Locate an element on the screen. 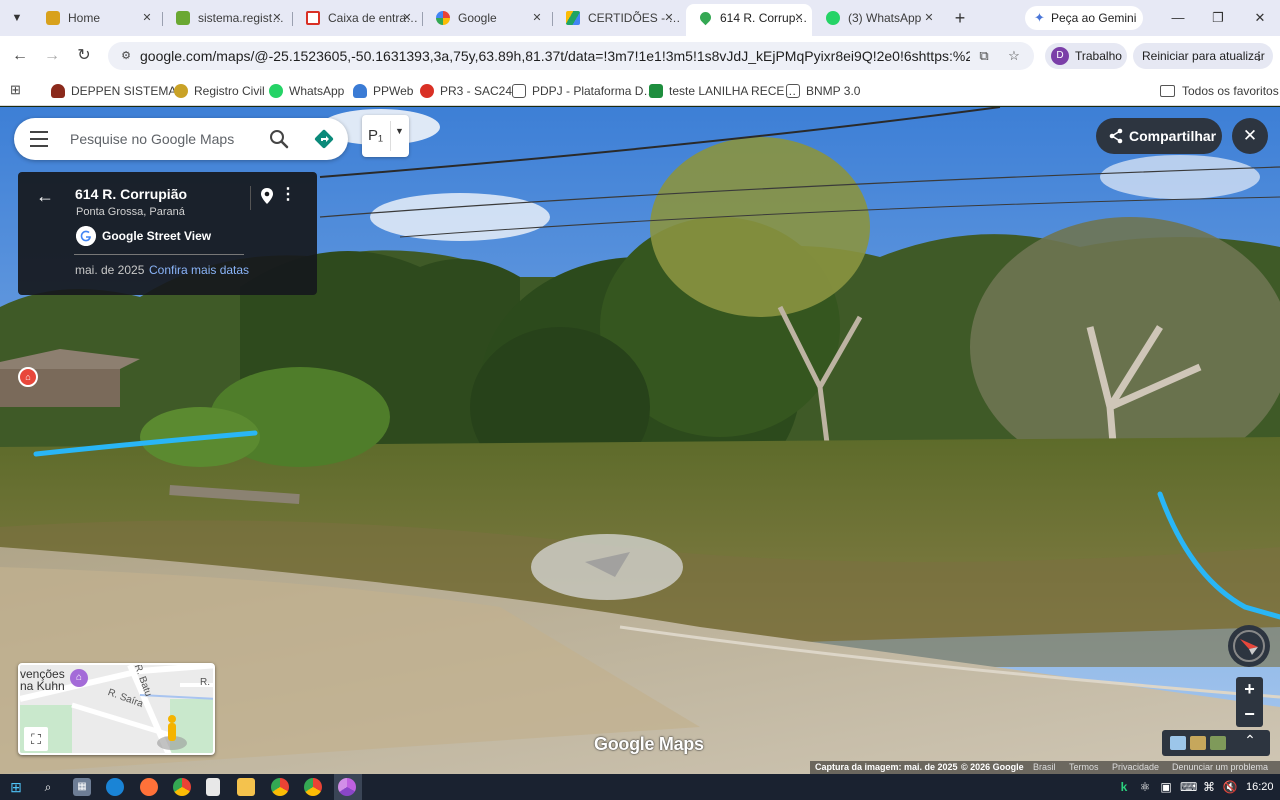 The height and width of the screenshot is (800, 1280). new-tab-button: + is located at coordinates (960, 18).